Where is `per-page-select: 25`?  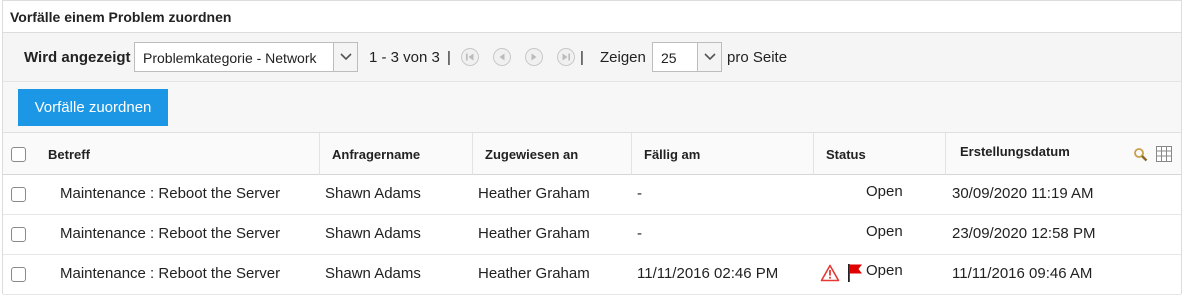 per-page-select: 25 is located at coordinates (687, 57).